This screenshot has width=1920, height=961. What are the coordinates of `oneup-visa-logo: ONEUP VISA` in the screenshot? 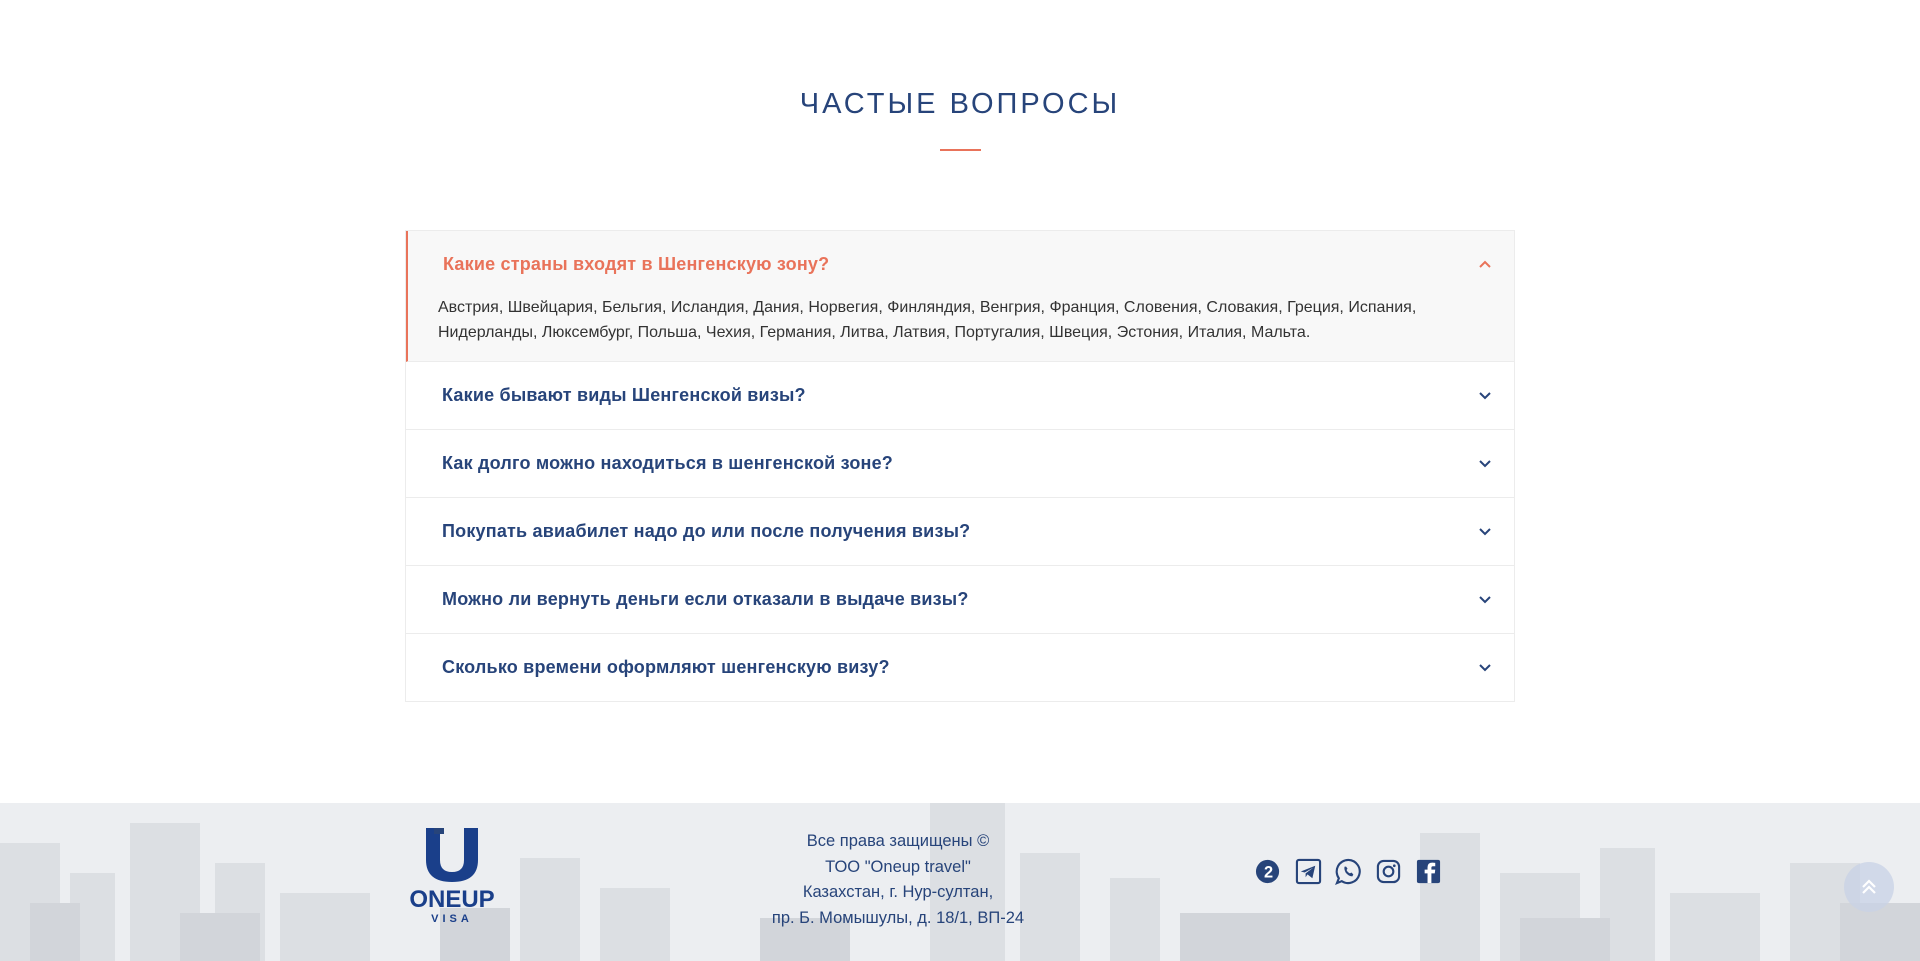 It's located at (452, 876).